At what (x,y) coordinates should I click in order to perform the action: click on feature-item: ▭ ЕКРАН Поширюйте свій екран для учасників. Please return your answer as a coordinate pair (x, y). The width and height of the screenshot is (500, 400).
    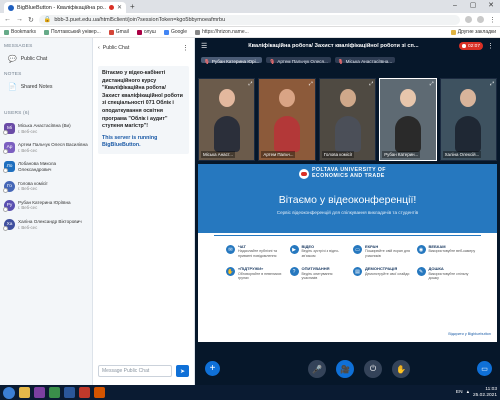
    Looking at the image, I should click on (383, 251).